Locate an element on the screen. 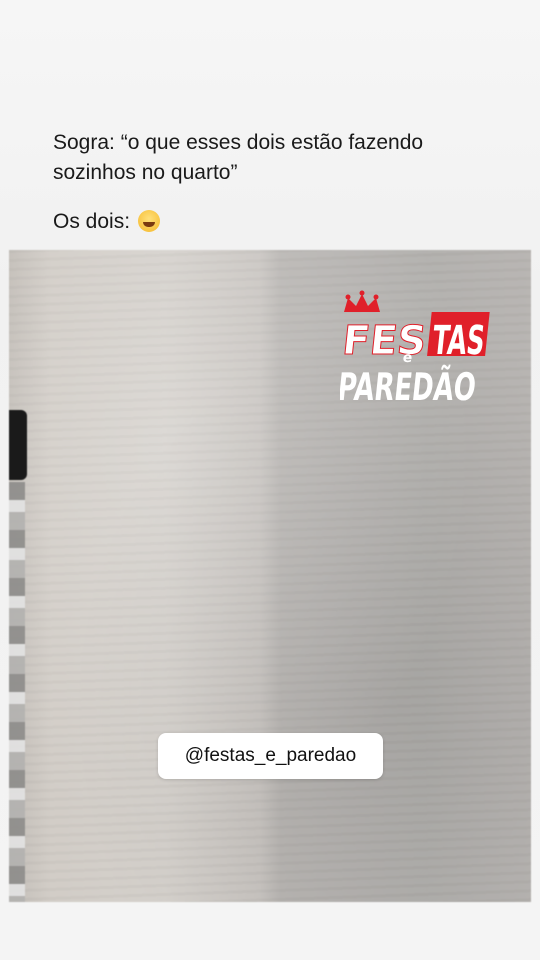 The image size is (540, 960). caption-os-dois: Os dois: is located at coordinates (92, 221).